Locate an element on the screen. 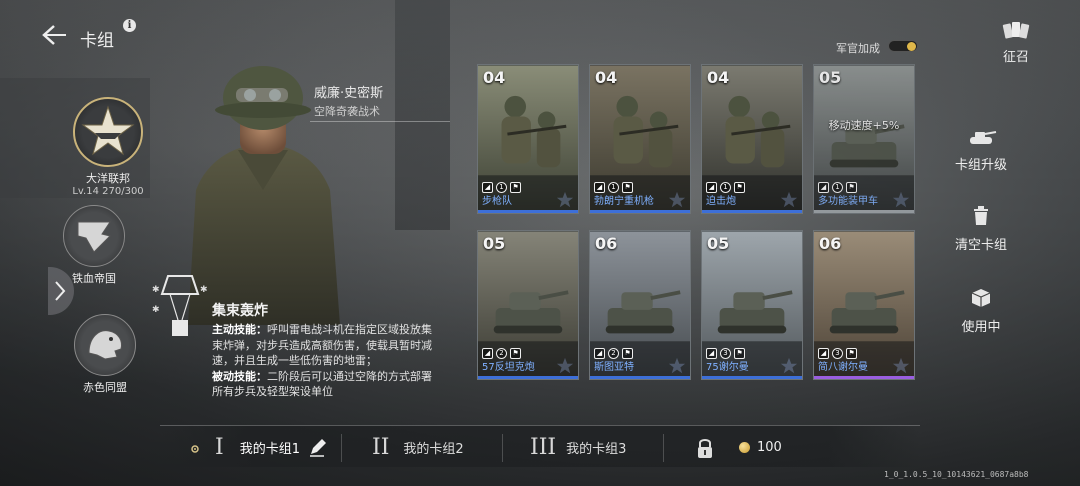  faction-red-alliance: 赤色同盟 is located at coordinates (105, 354).